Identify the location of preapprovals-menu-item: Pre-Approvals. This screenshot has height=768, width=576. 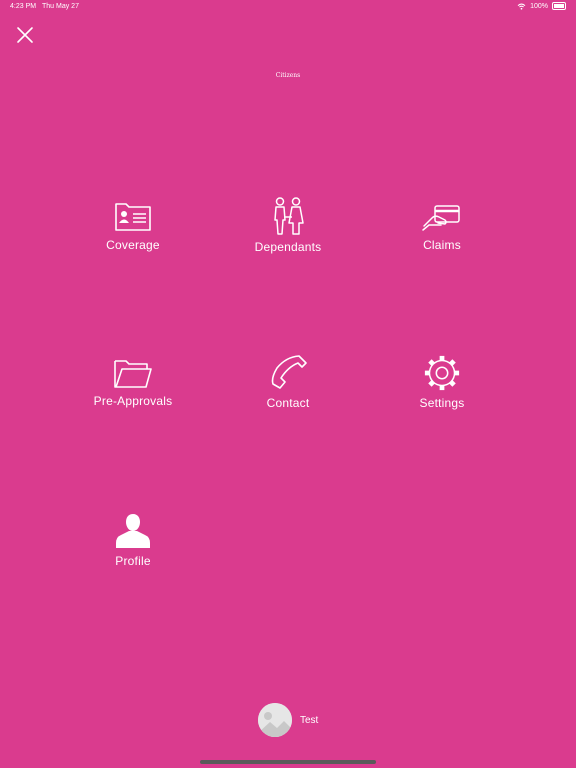
(133, 382).